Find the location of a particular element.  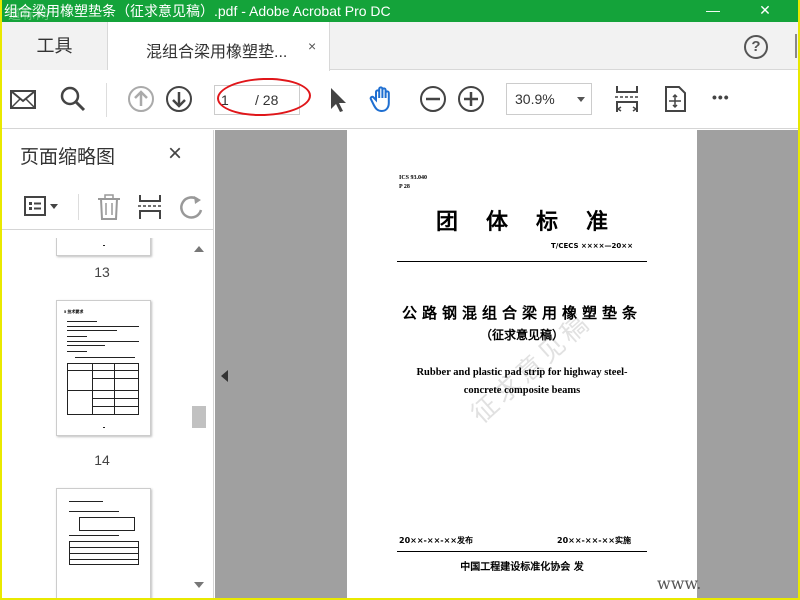

collapse-panel-icon is located at coordinates (224, 376).